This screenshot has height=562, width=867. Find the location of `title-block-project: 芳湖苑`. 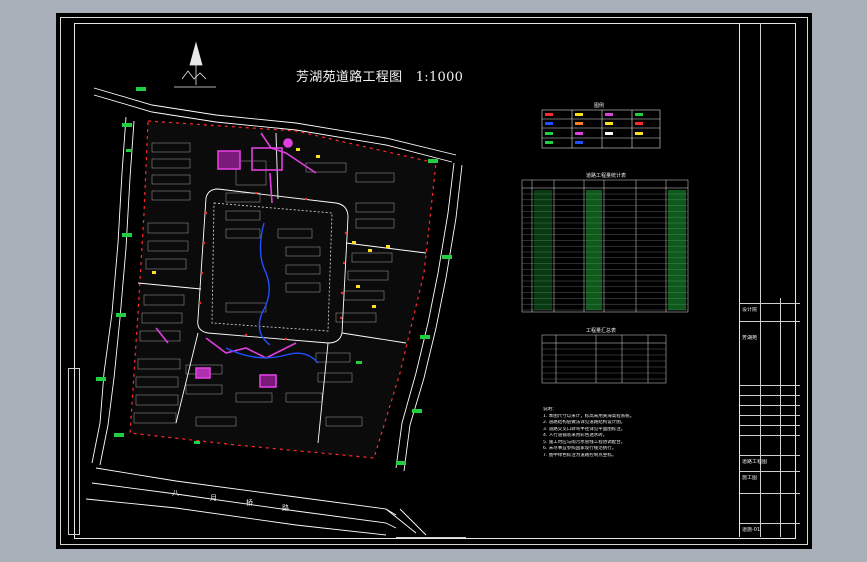

title-block-project: 芳湖苑 is located at coordinates (750, 338).